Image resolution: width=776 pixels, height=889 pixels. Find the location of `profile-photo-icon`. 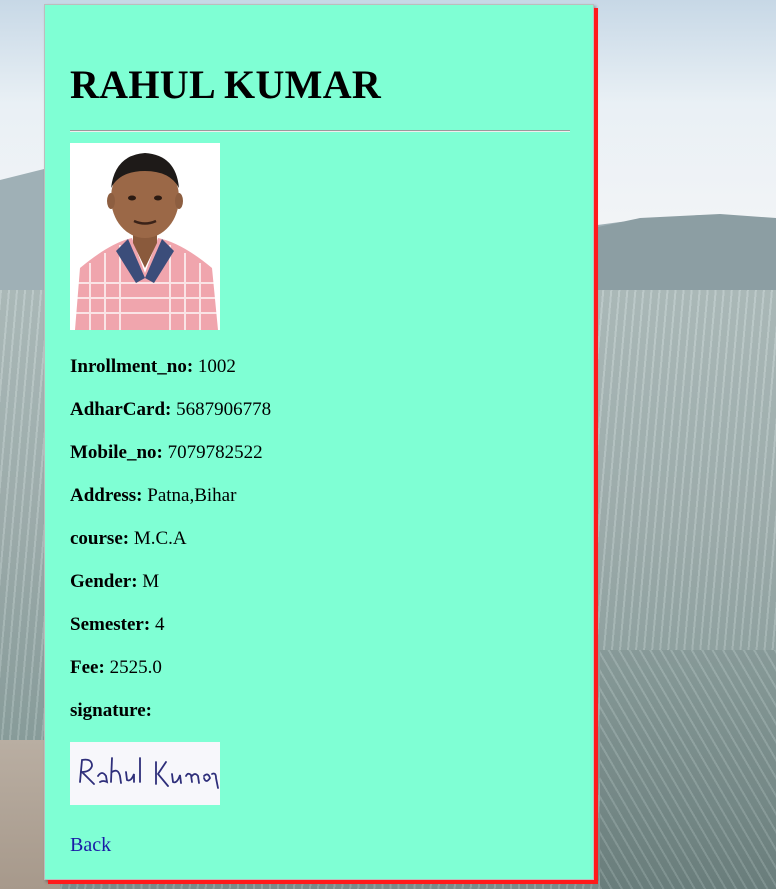

profile-photo-icon is located at coordinates (145, 236).